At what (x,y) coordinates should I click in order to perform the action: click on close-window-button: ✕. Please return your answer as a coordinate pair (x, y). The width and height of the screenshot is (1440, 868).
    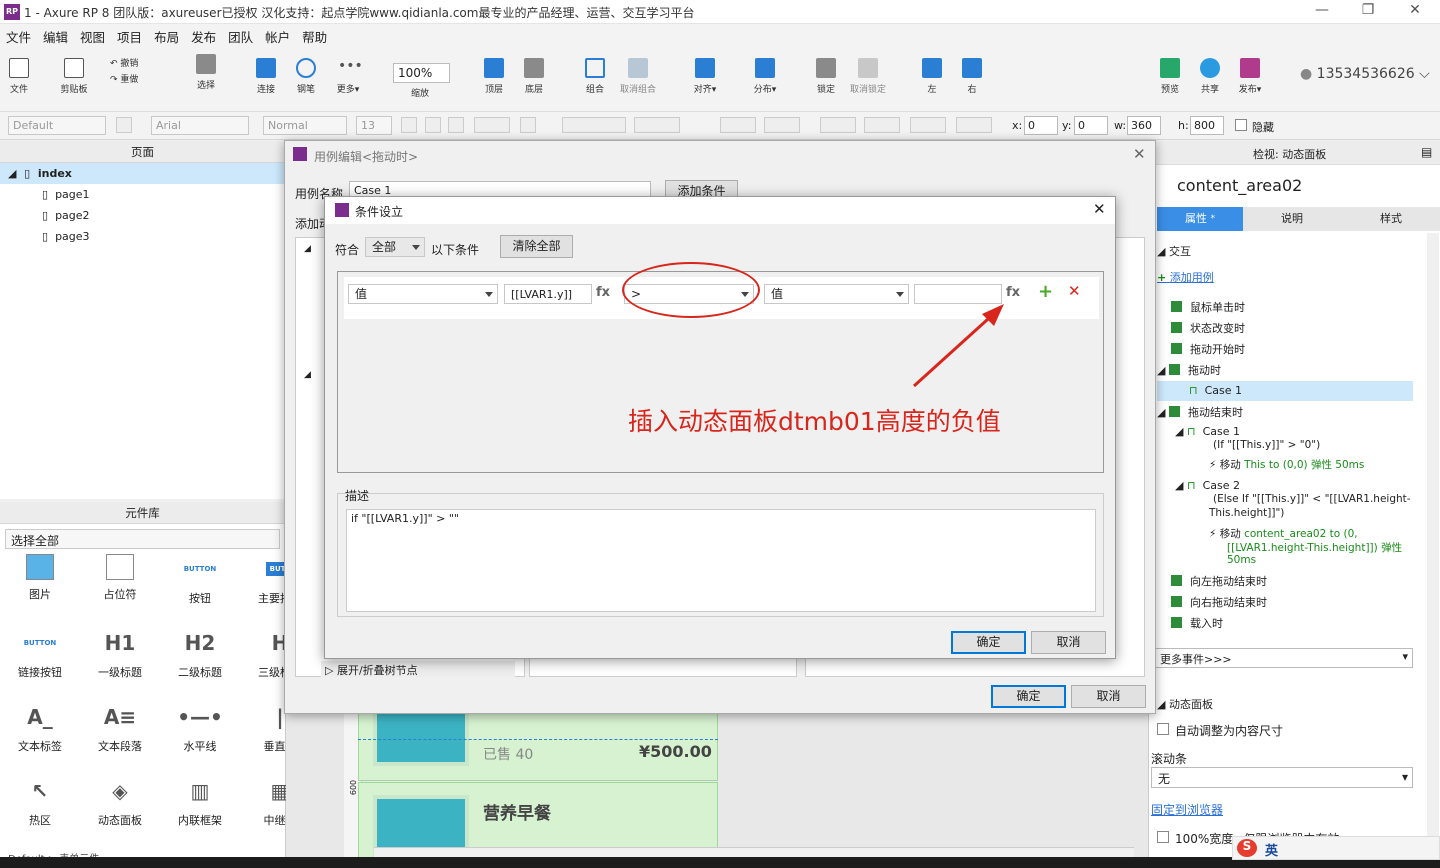
    Looking at the image, I should click on (1415, 12).